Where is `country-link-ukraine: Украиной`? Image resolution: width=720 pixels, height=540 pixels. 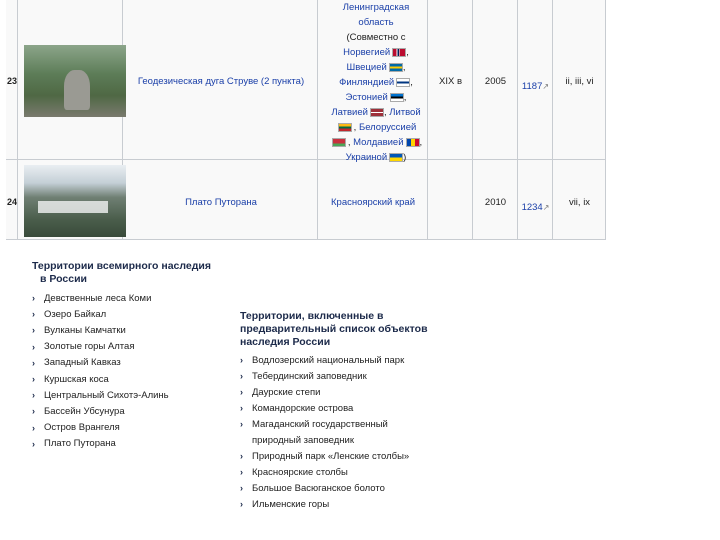 country-link-ukraine: Украиной is located at coordinates (366, 157).